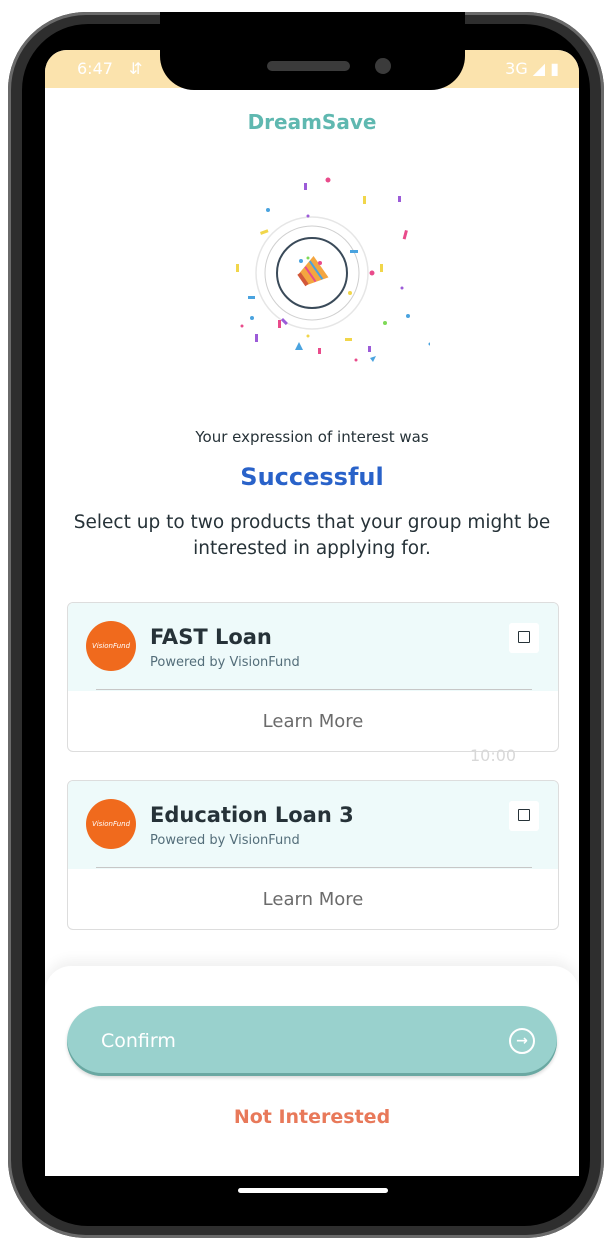 This screenshot has width=607, height=1242. I want to click on app-title: DreamSave, so click(312, 122).